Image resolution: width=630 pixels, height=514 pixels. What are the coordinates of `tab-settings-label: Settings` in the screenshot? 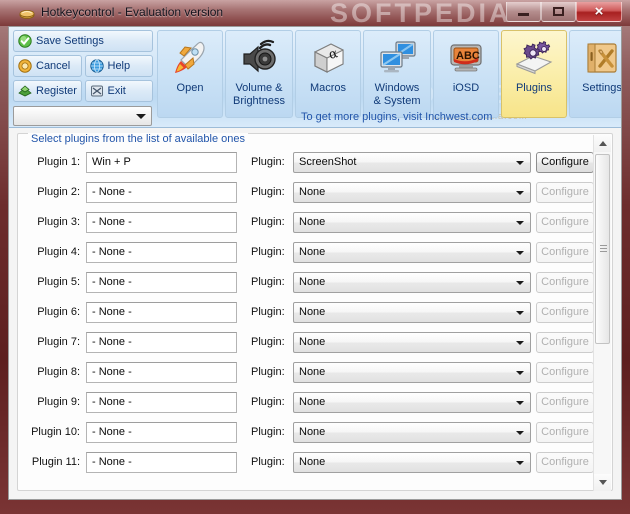 It's located at (602, 88).